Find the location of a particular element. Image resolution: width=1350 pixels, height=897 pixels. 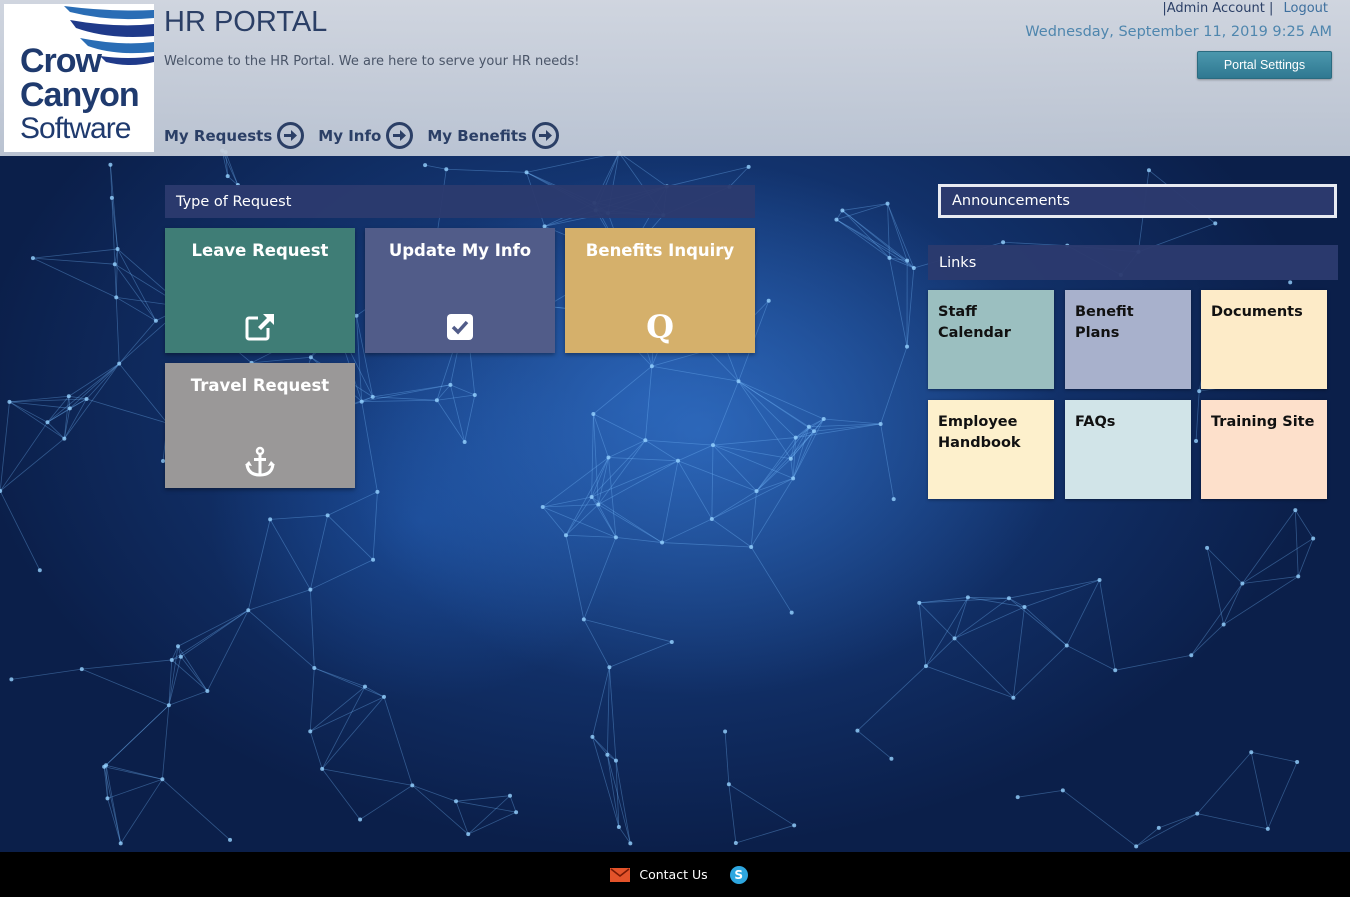

link-faqs: FAQs is located at coordinates (1128, 449).